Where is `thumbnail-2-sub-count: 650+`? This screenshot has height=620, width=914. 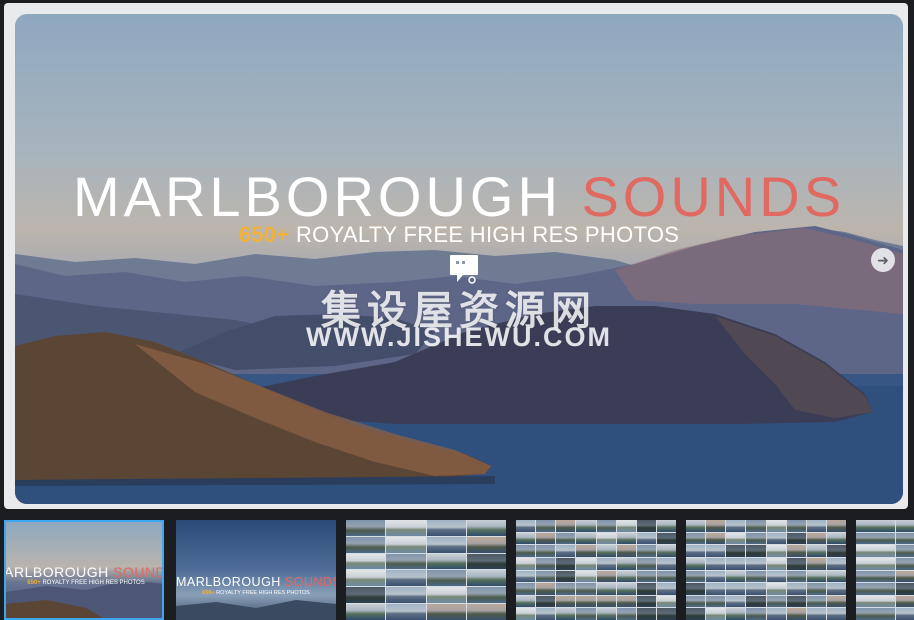 thumbnail-2-sub-count: 650+ is located at coordinates (208, 593).